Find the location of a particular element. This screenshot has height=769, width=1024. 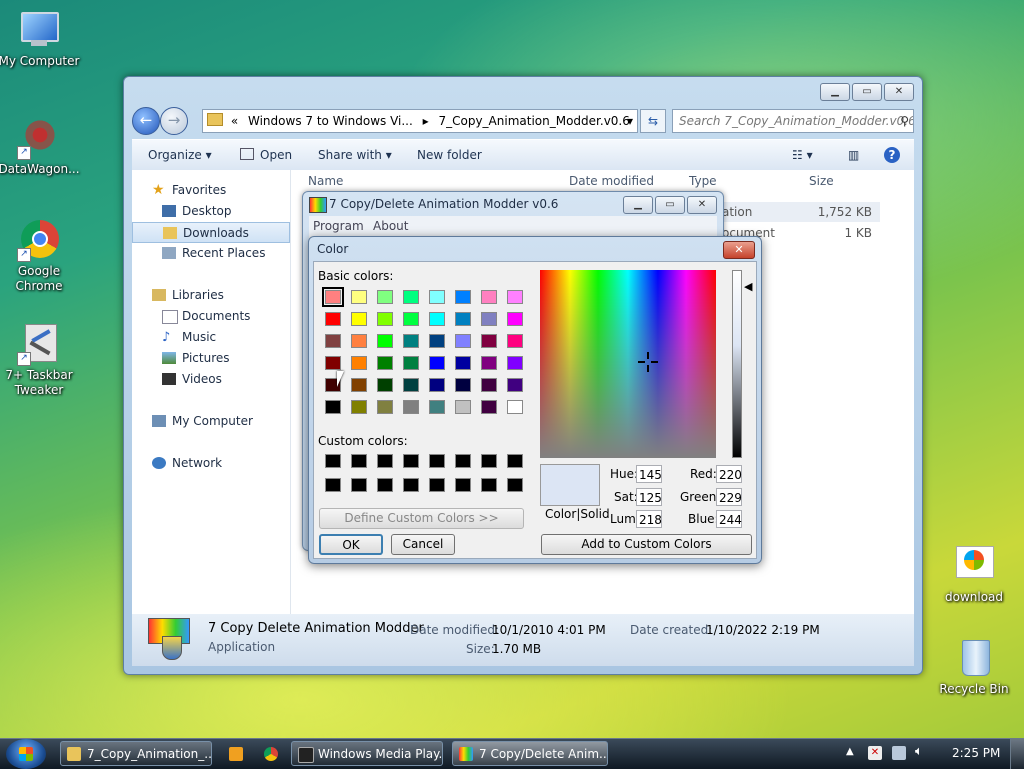

action-center-icon: ✕ is located at coordinates (875, 753).